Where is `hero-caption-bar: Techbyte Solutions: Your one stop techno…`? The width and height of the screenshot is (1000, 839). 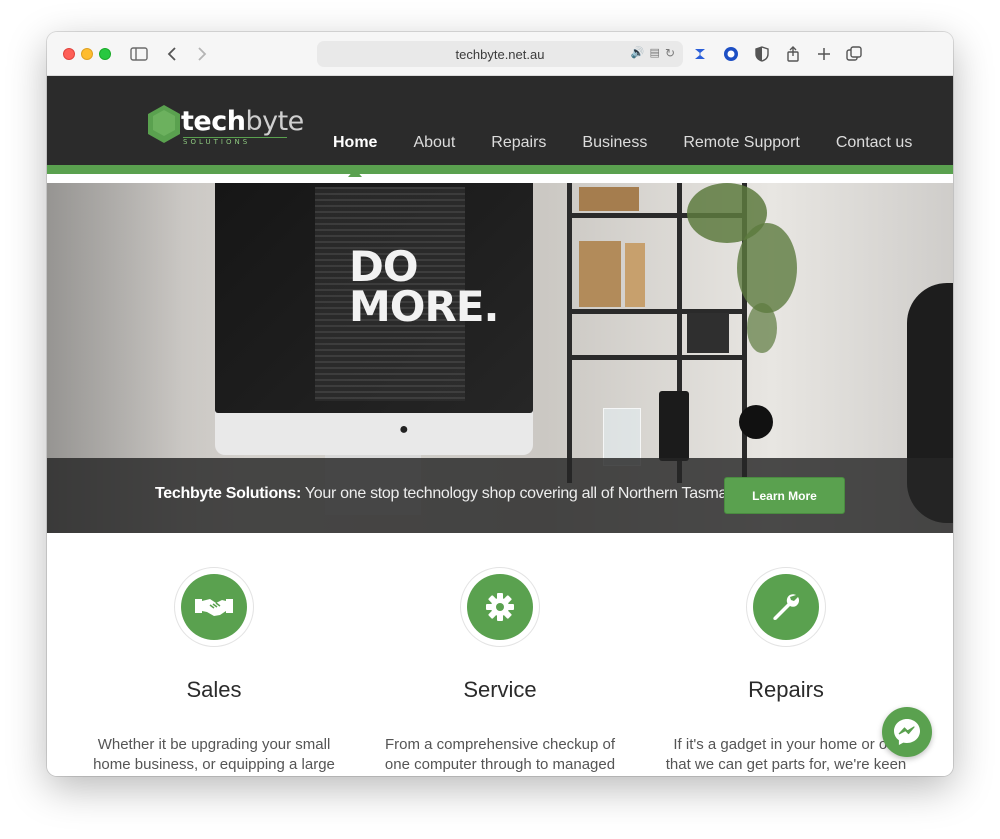 hero-caption-bar: Techbyte Solutions: Your one stop techno… is located at coordinates (500, 495).